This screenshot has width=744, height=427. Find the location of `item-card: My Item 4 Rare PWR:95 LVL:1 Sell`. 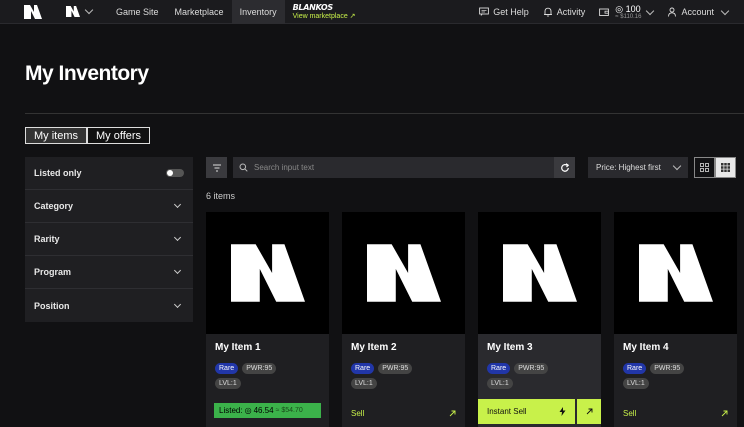

item-card: My Item 4 Rare PWR:95 LVL:1 Sell is located at coordinates (675, 319).